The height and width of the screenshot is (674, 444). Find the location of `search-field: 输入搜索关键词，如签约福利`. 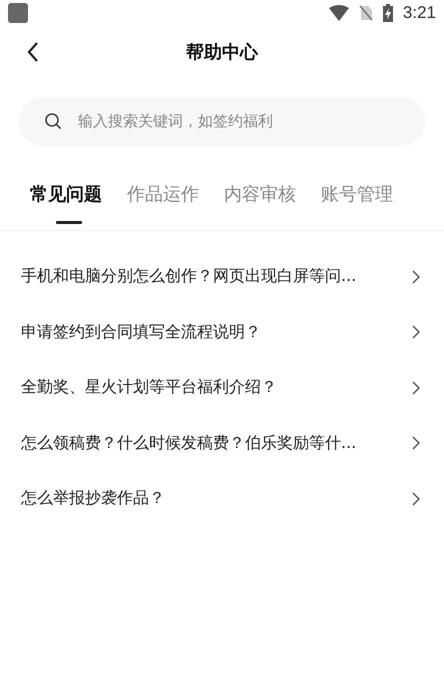

search-field: 输入搜索关键词，如签约福利 is located at coordinates (222, 121).